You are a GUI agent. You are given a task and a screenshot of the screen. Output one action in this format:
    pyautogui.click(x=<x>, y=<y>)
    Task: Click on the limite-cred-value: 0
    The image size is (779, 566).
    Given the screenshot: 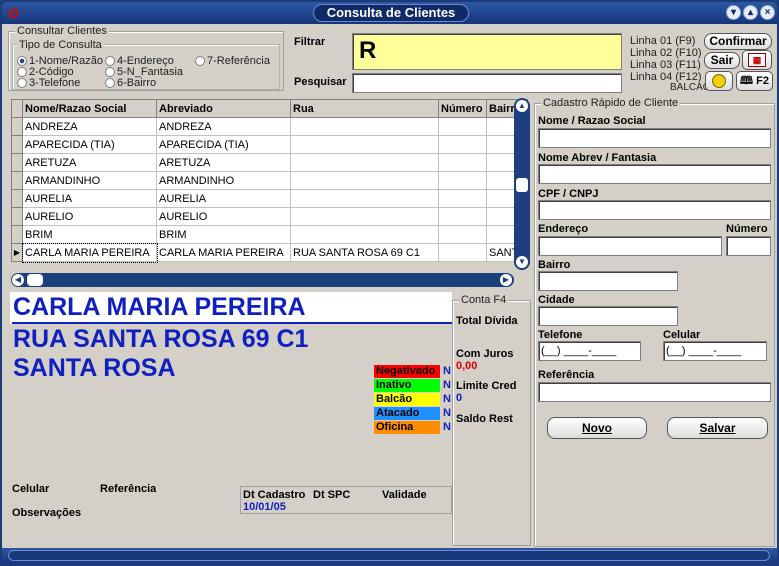 What is the action you would take?
    pyautogui.click(x=459, y=398)
    